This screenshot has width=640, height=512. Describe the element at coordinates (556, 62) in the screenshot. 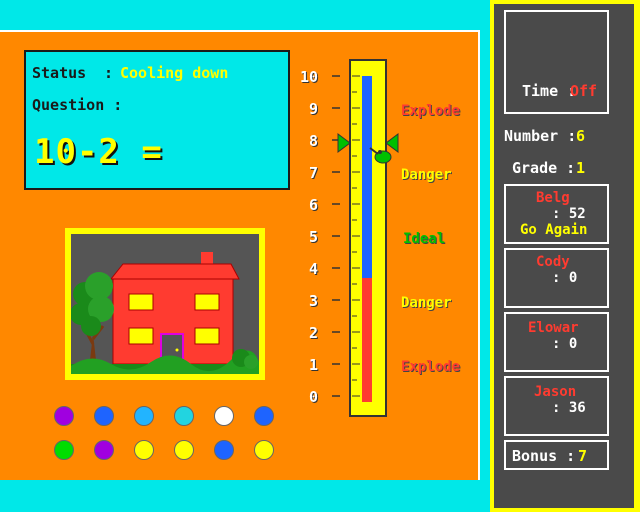

I see `timer-box: Time : Off` at that location.